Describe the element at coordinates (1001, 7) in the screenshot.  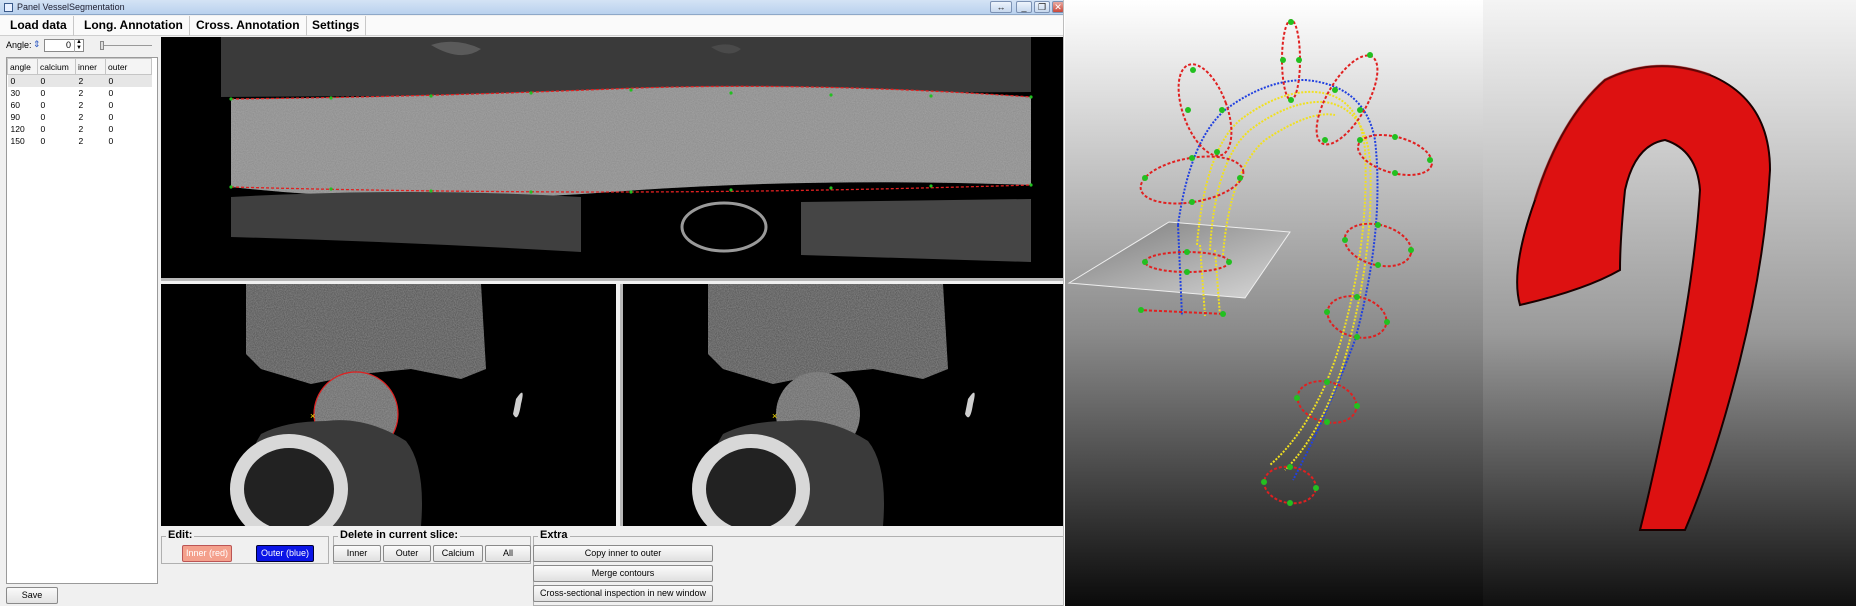
I see `resize-icon: ↔` at that location.